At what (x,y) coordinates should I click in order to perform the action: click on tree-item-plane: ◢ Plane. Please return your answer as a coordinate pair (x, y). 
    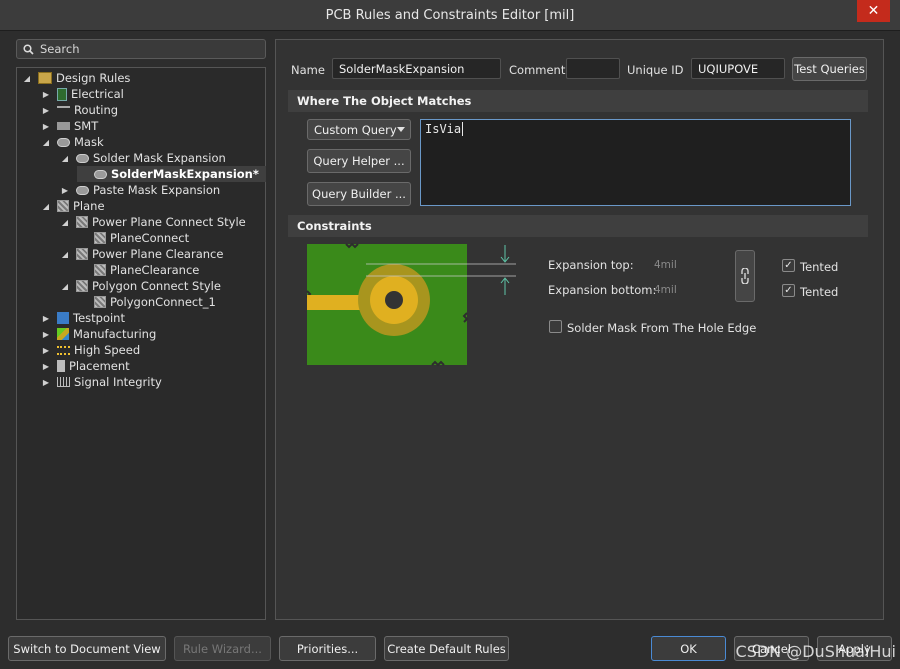
    Looking at the image, I should click on (73, 206).